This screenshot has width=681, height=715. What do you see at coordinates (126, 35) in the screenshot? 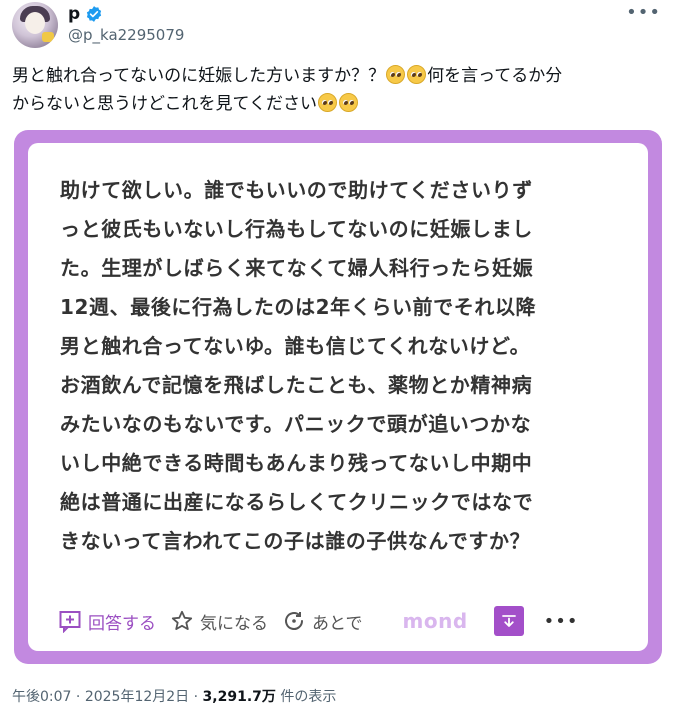
I see `author-handle: @p_ka2295079` at bounding box center [126, 35].